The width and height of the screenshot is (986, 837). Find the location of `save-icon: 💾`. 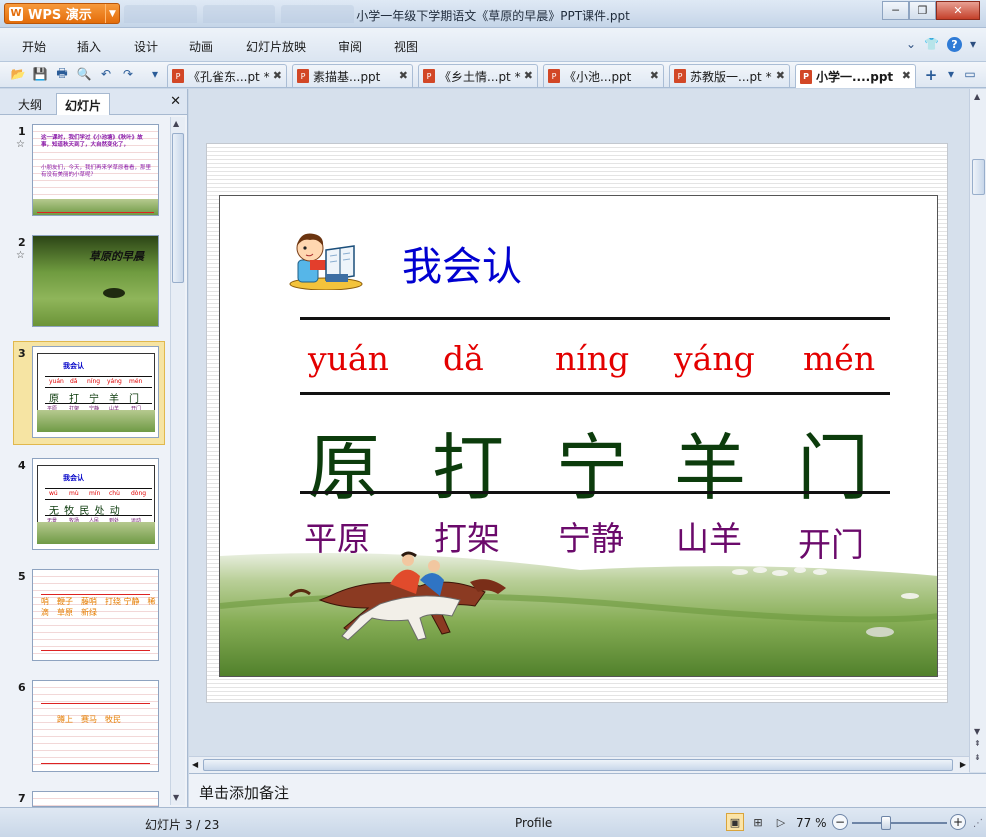

save-icon: 💾 is located at coordinates (40, 74).